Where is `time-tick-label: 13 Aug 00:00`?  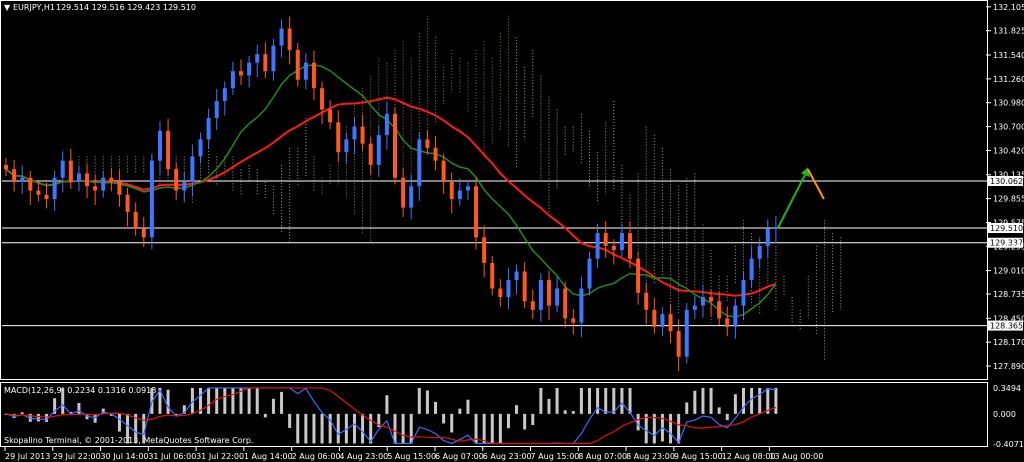 time-tick-label: 13 Aug 00:00 is located at coordinates (796, 456).